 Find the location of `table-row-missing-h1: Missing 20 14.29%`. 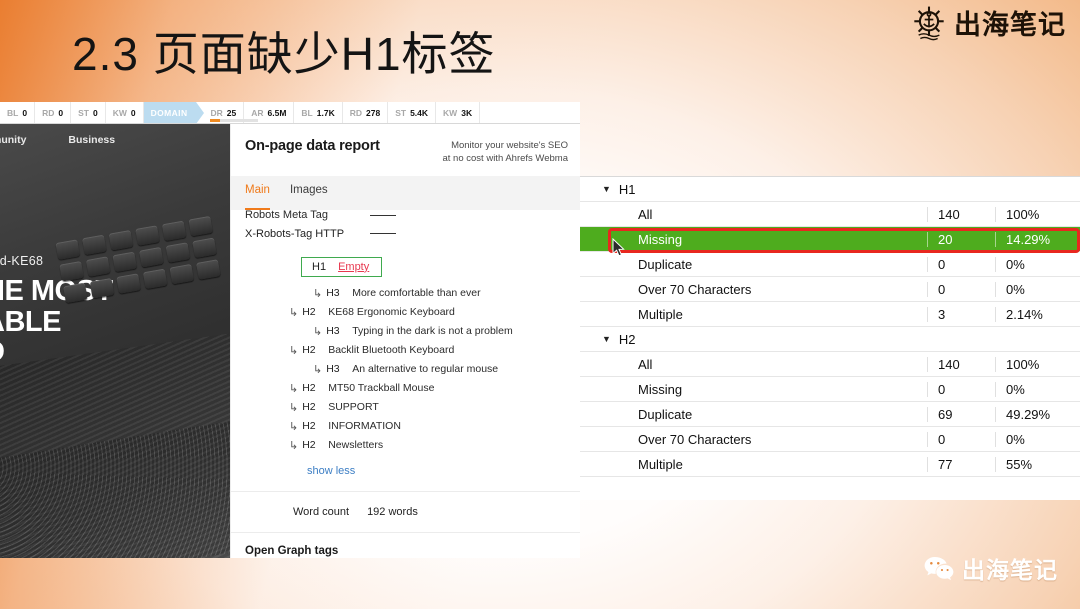

table-row-missing-h1: Missing 20 14.29% is located at coordinates (830, 239).